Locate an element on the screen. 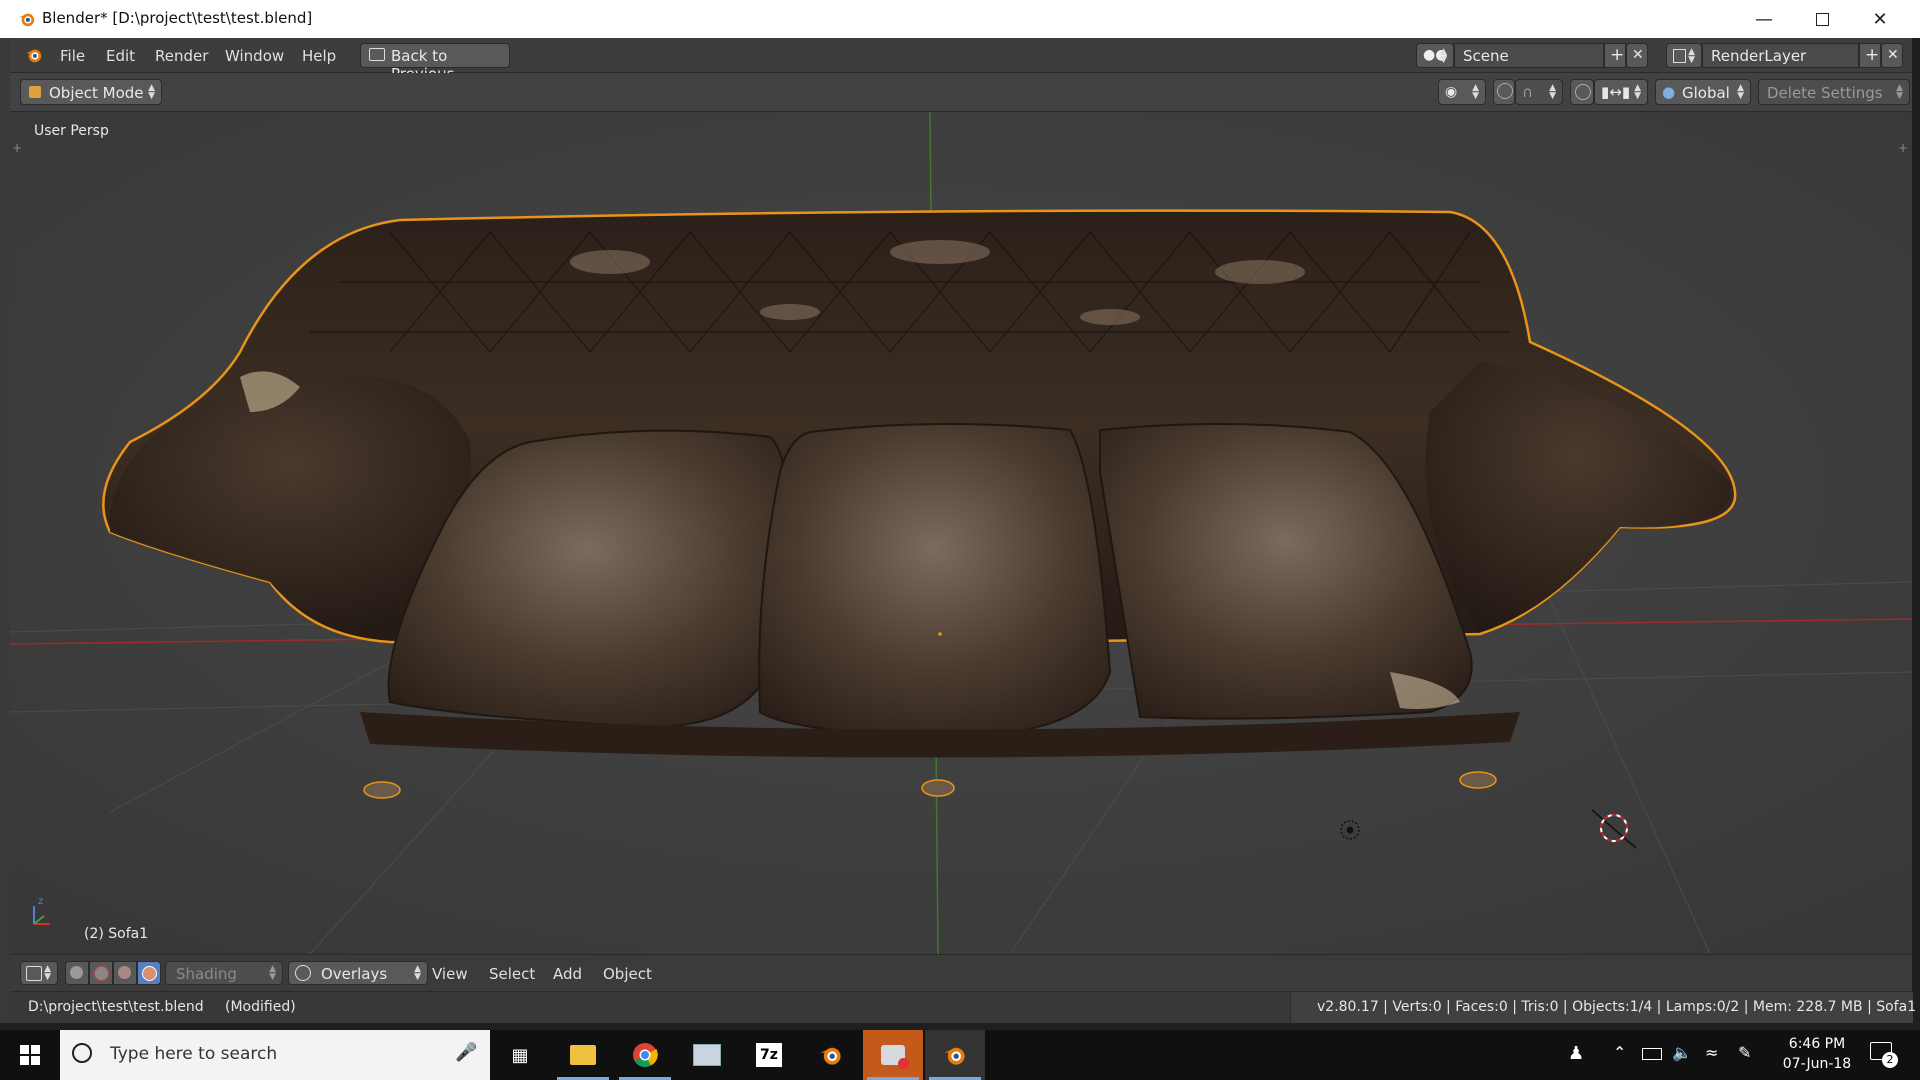 Image resolution: width=1920 pixels, height=1080 pixels. falloff-icon: ∩ is located at coordinates (1527, 92).